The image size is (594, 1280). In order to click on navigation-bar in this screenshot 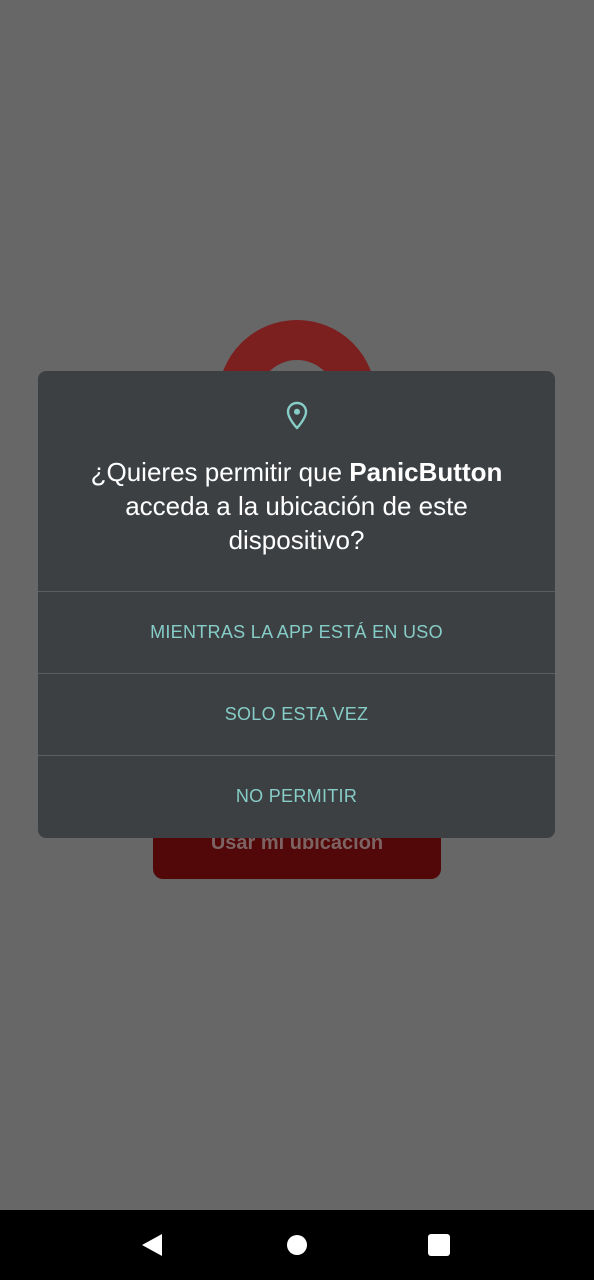, I will do `click(297, 1245)`.